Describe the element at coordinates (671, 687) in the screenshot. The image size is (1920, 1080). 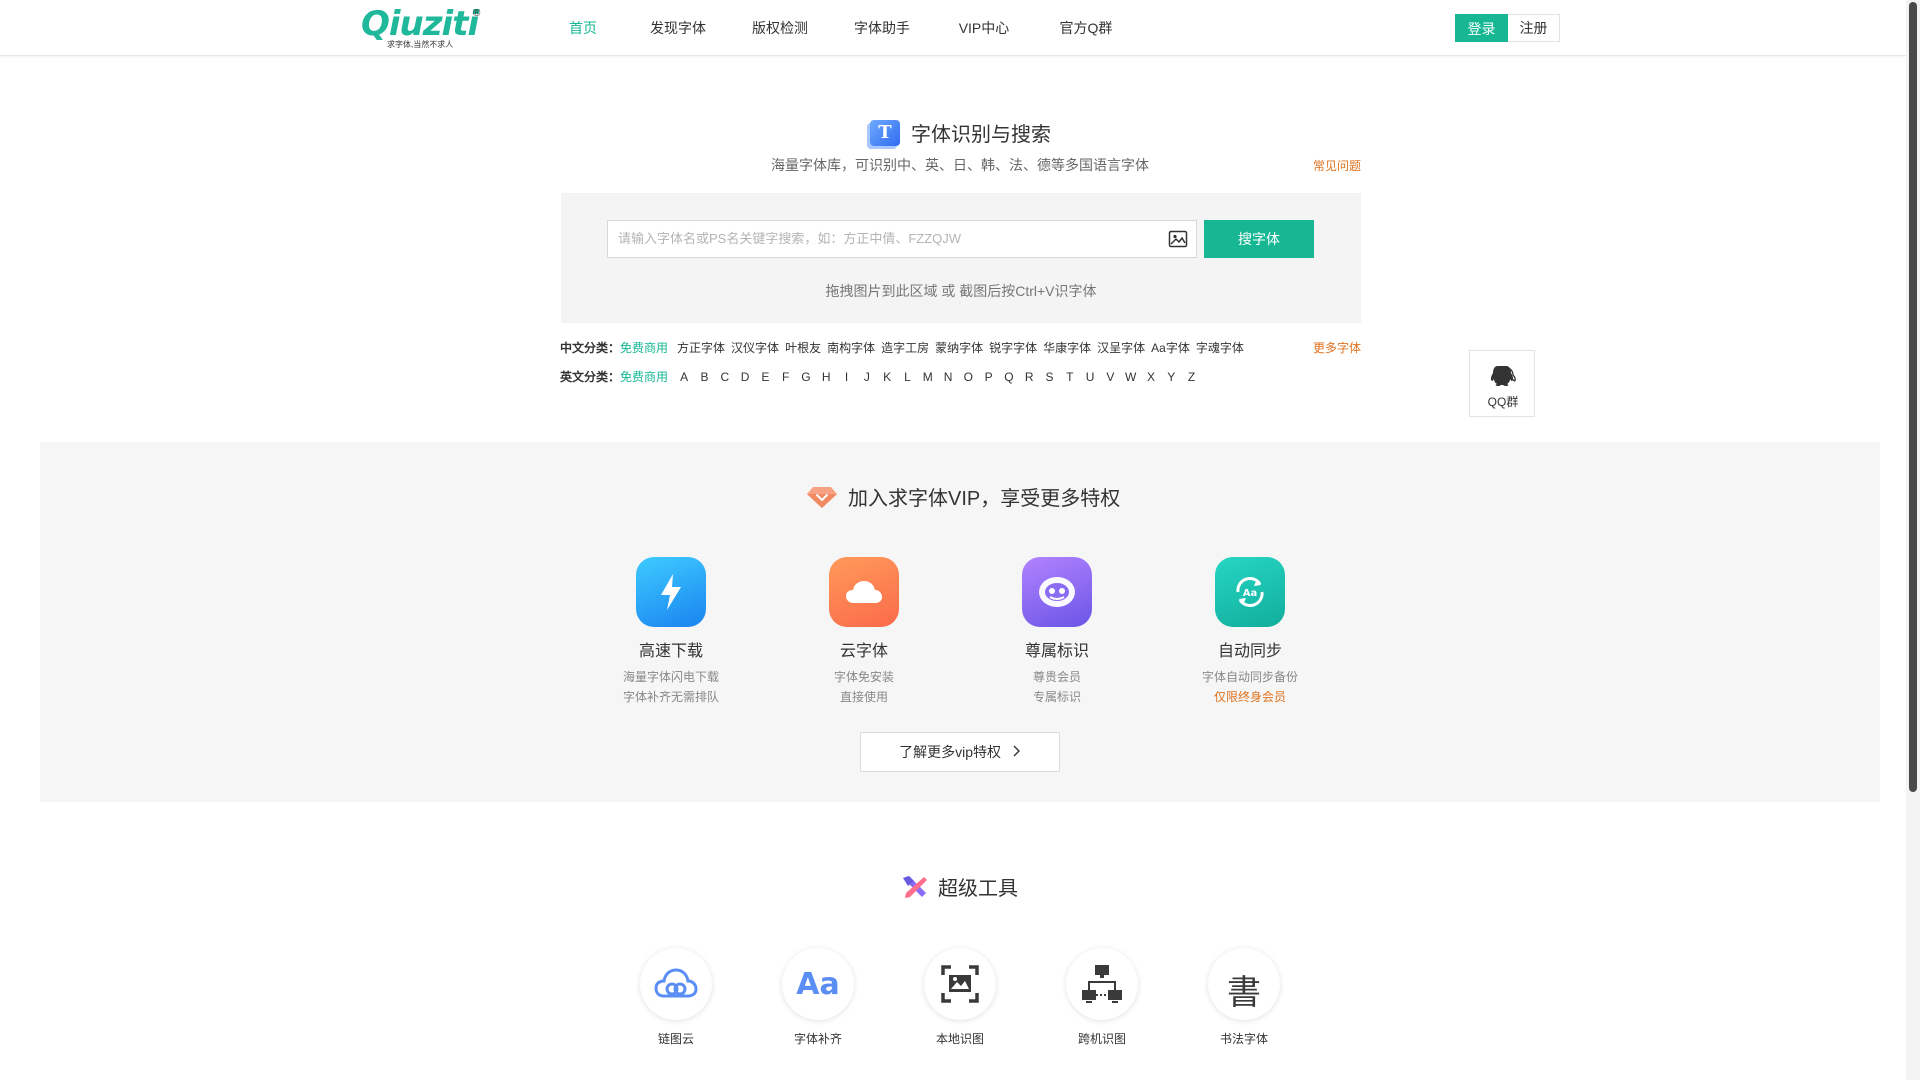
I see `vip-card-desc: 海量字体闪电下载 字体补齐无需排队` at that location.